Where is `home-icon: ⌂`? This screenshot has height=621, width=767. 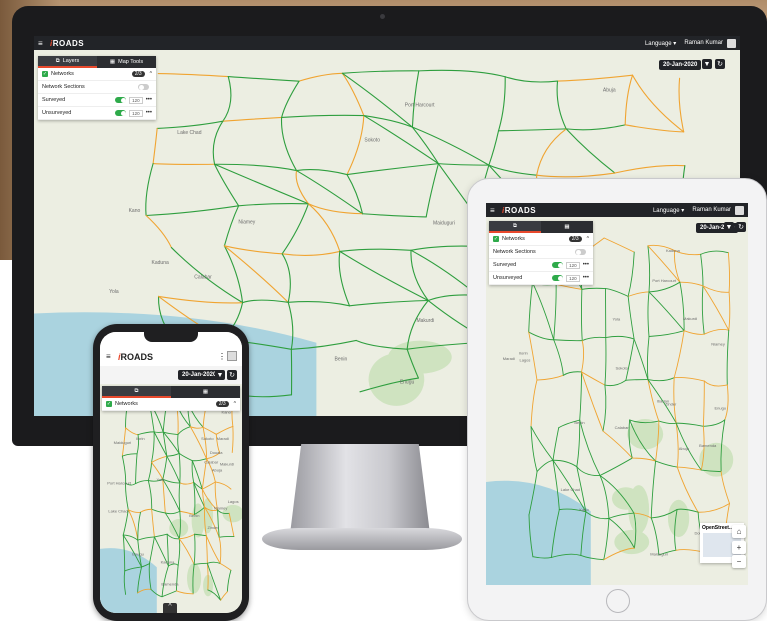 home-icon: ⌂ is located at coordinates (739, 531).